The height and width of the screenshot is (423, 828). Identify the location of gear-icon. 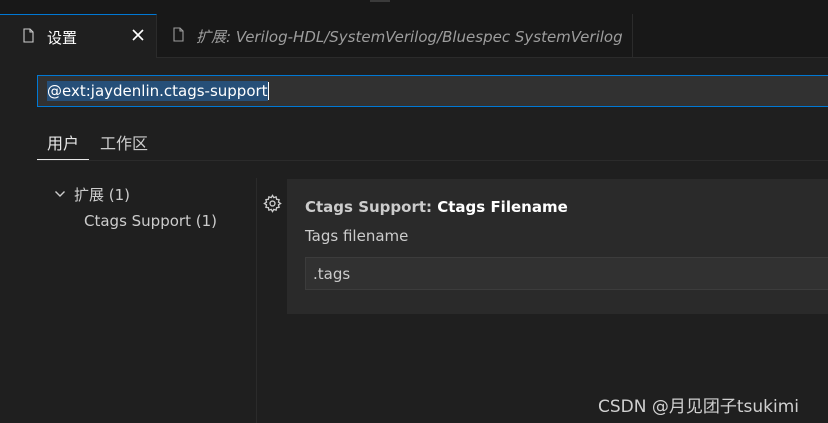
(272, 203).